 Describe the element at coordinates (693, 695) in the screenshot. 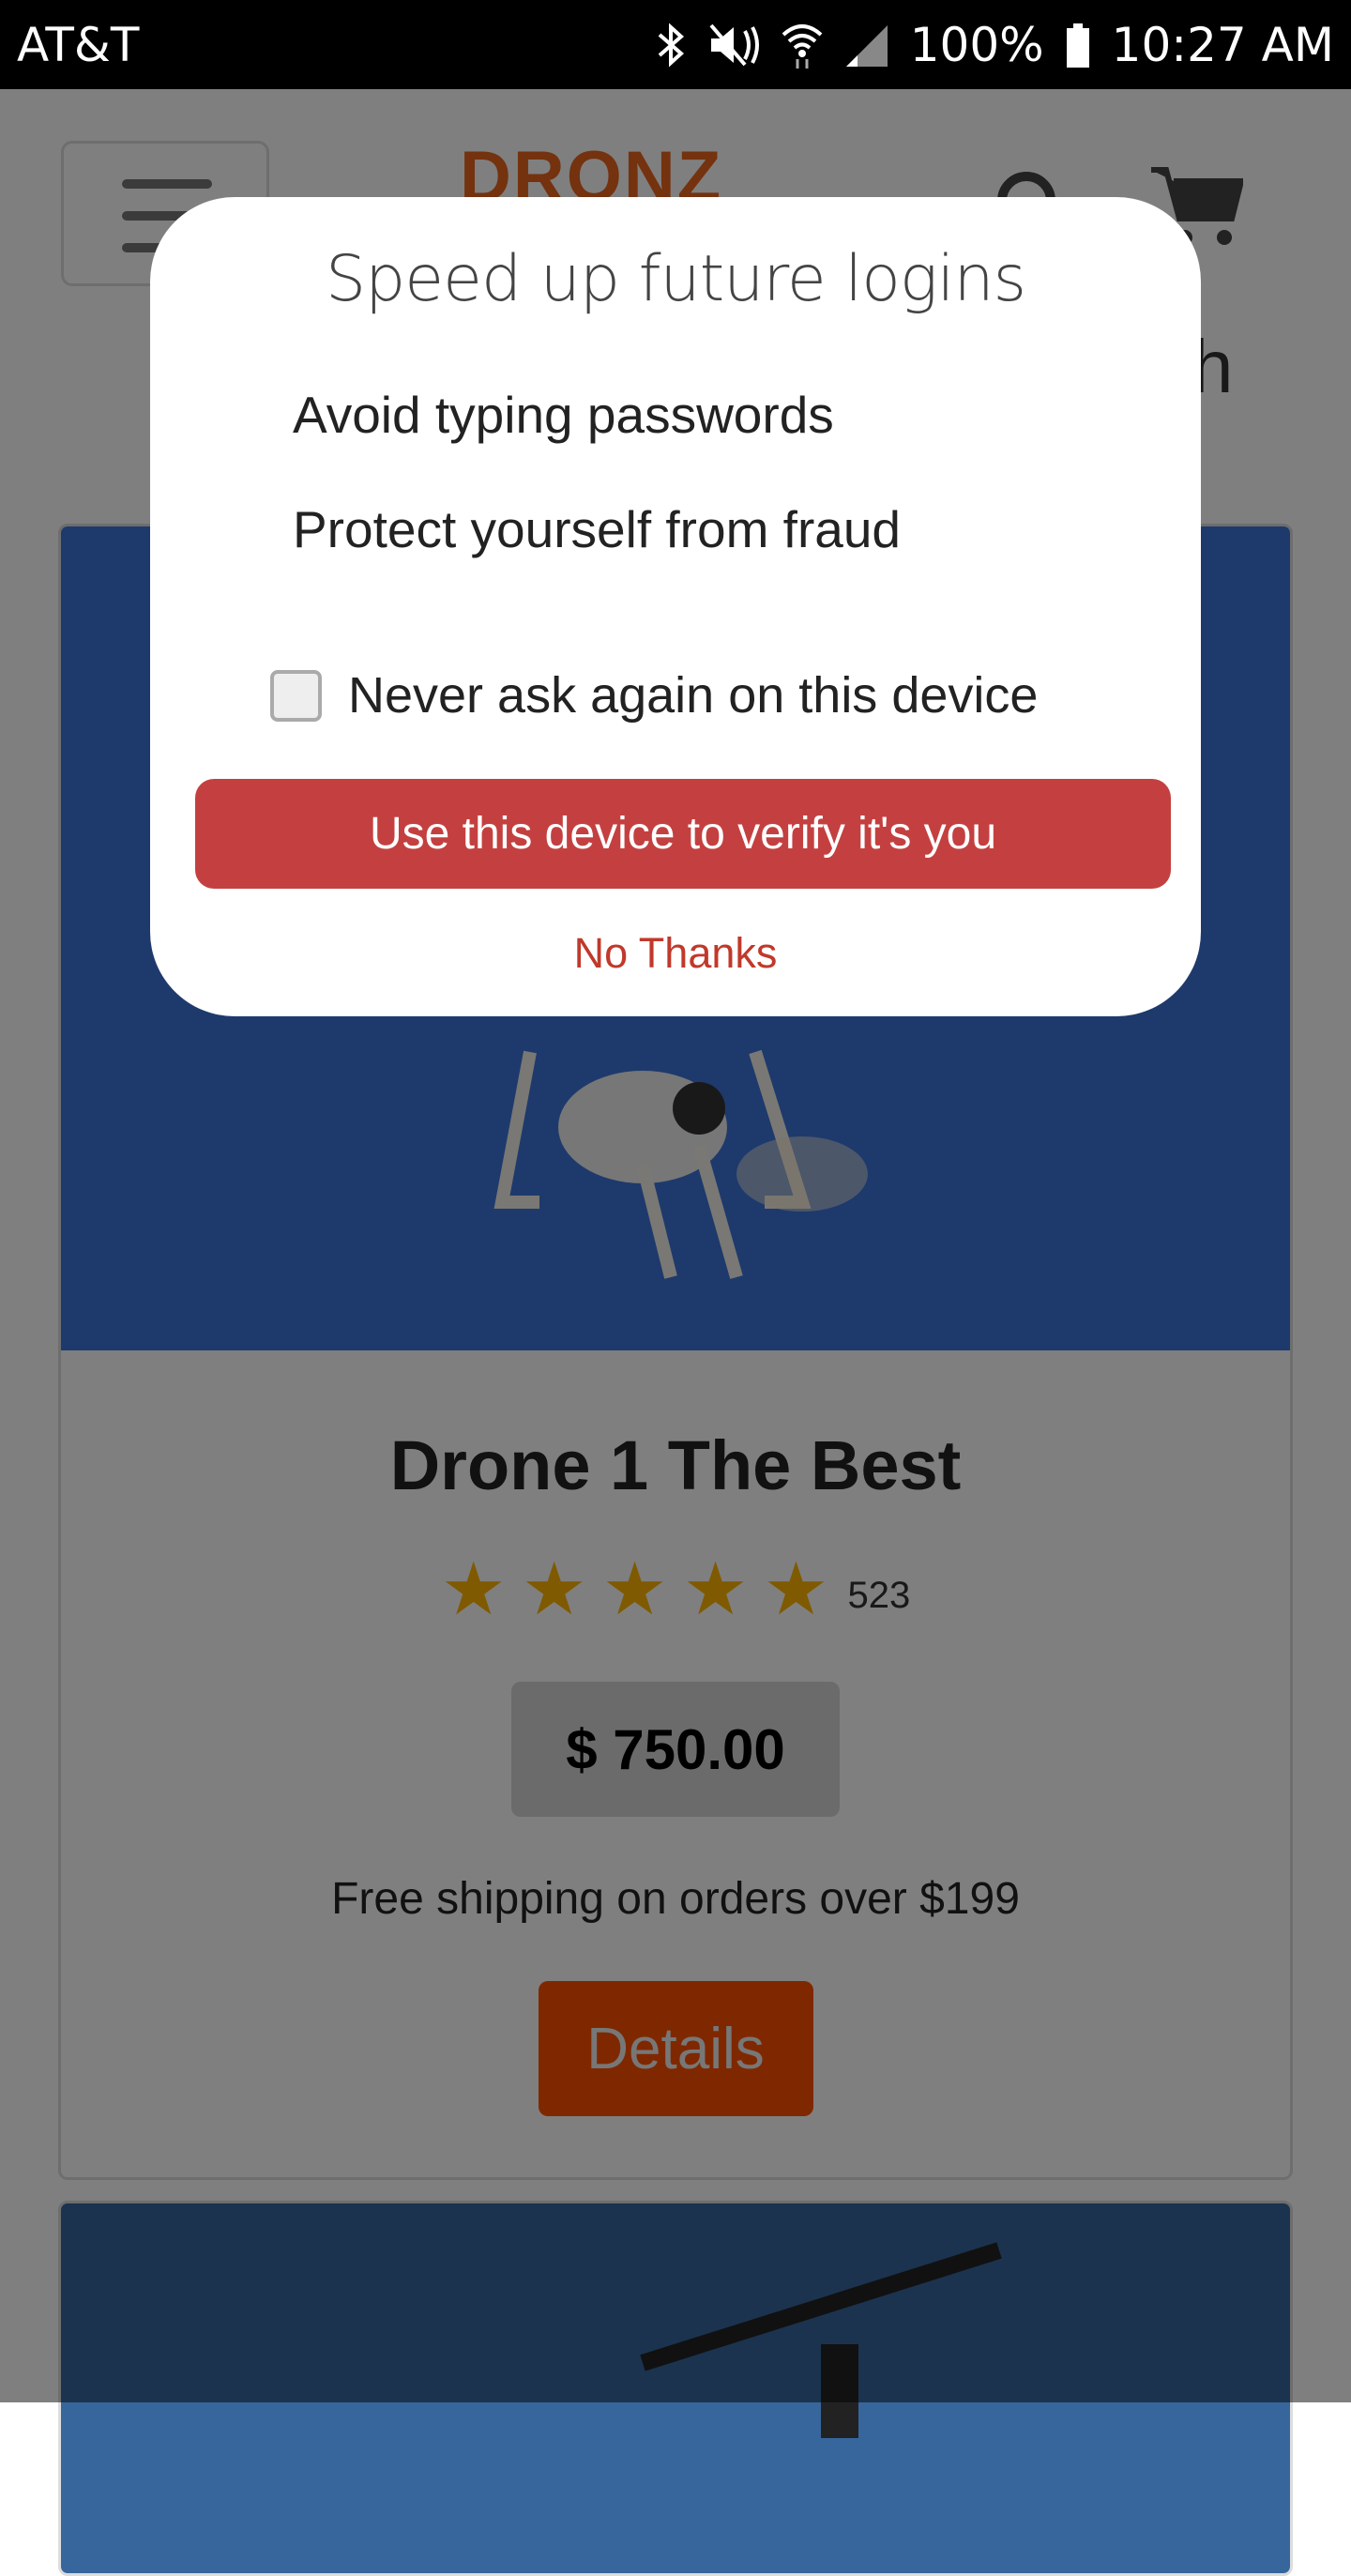

I see `never-ask-label: Never ask again on this device` at that location.